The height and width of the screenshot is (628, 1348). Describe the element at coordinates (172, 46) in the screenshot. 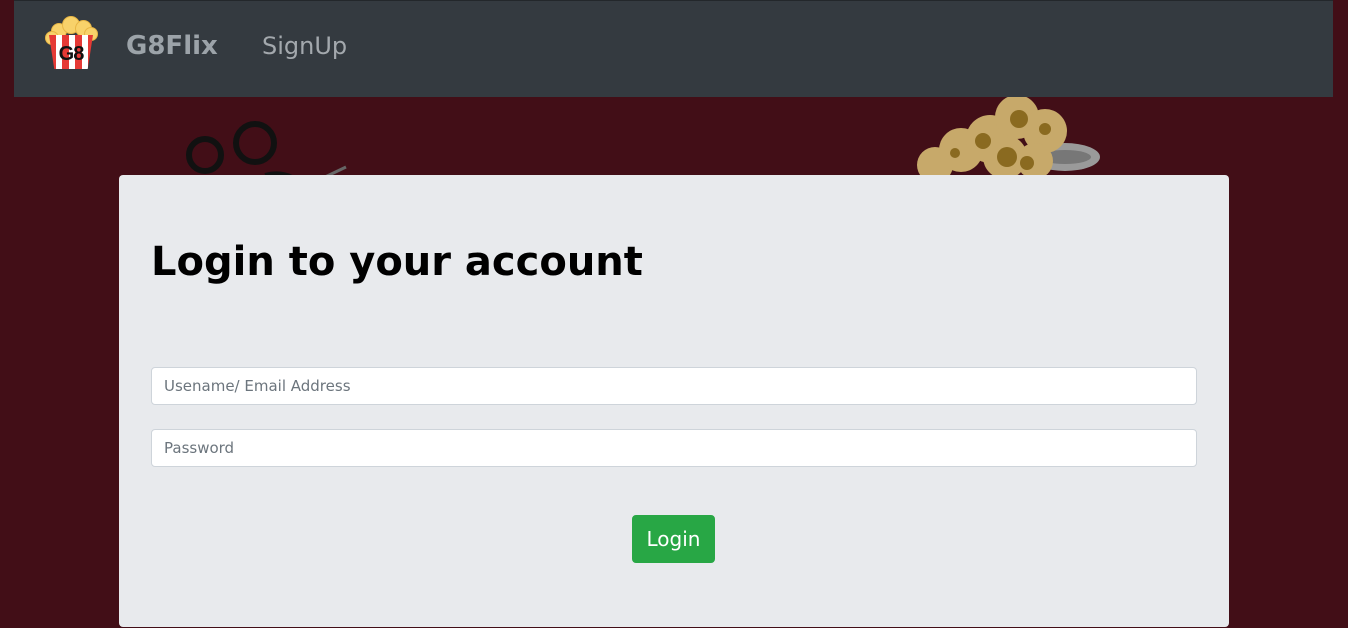

I see `brand-name: G8Flix` at that location.